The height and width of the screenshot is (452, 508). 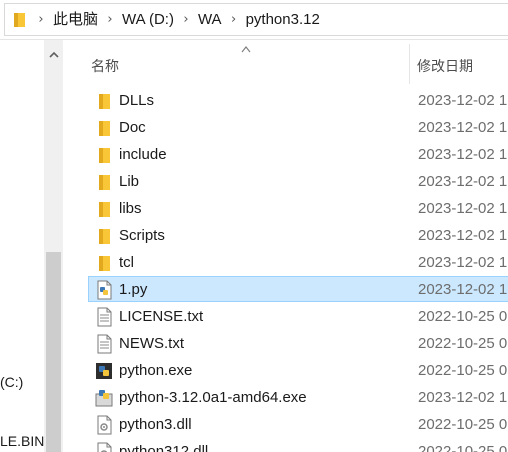 I want to click on file-row: Lib 2023-12-02 1, so click(x=298, y=181).